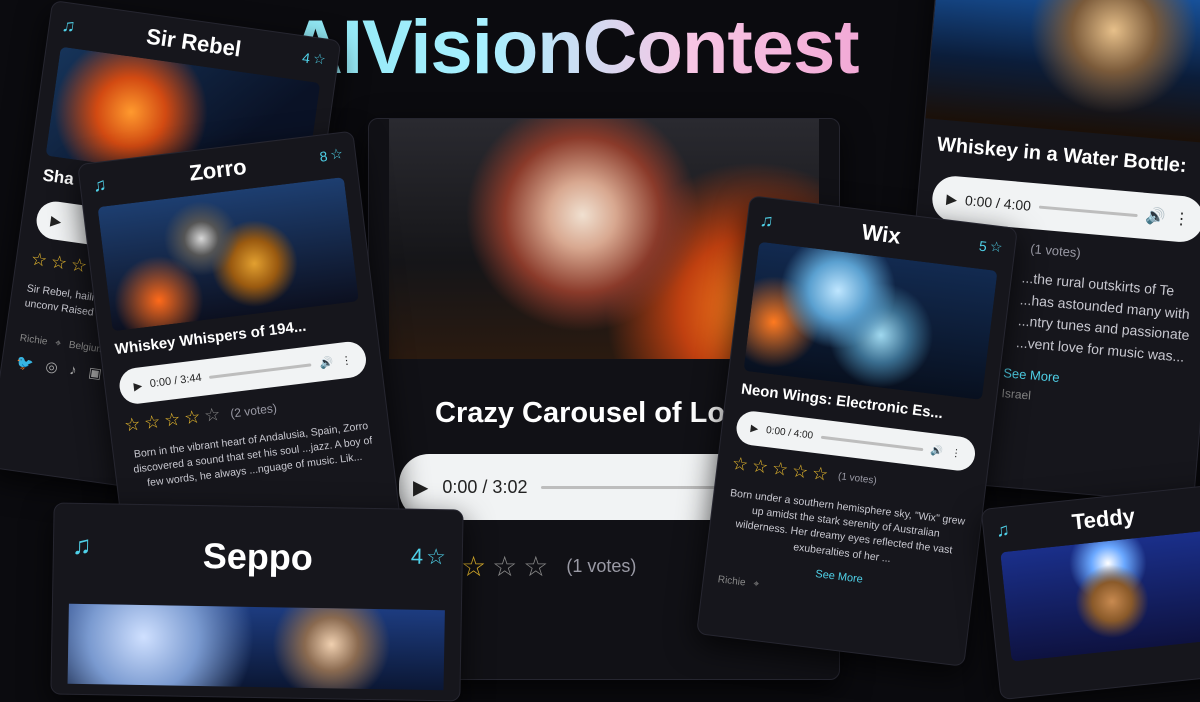  What do you see at coordinates (73, 371) in the screenshot?
I see `tiktok-icon: ♪` at bounding box center [73, 371].